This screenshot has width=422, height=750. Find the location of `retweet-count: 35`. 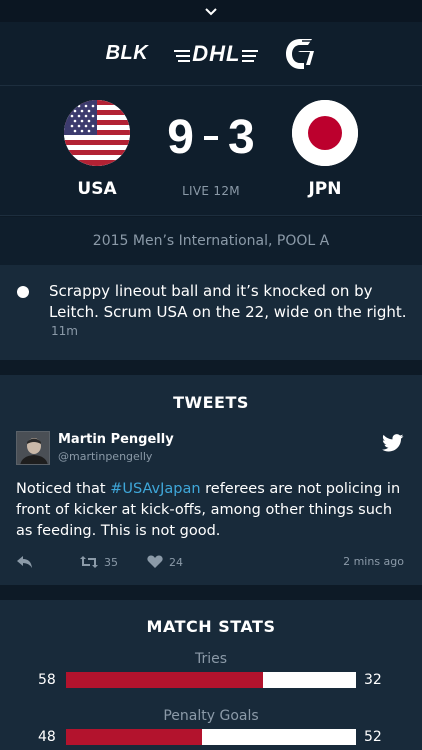

retweet-count: 35 is located at coordinates (111, 562).